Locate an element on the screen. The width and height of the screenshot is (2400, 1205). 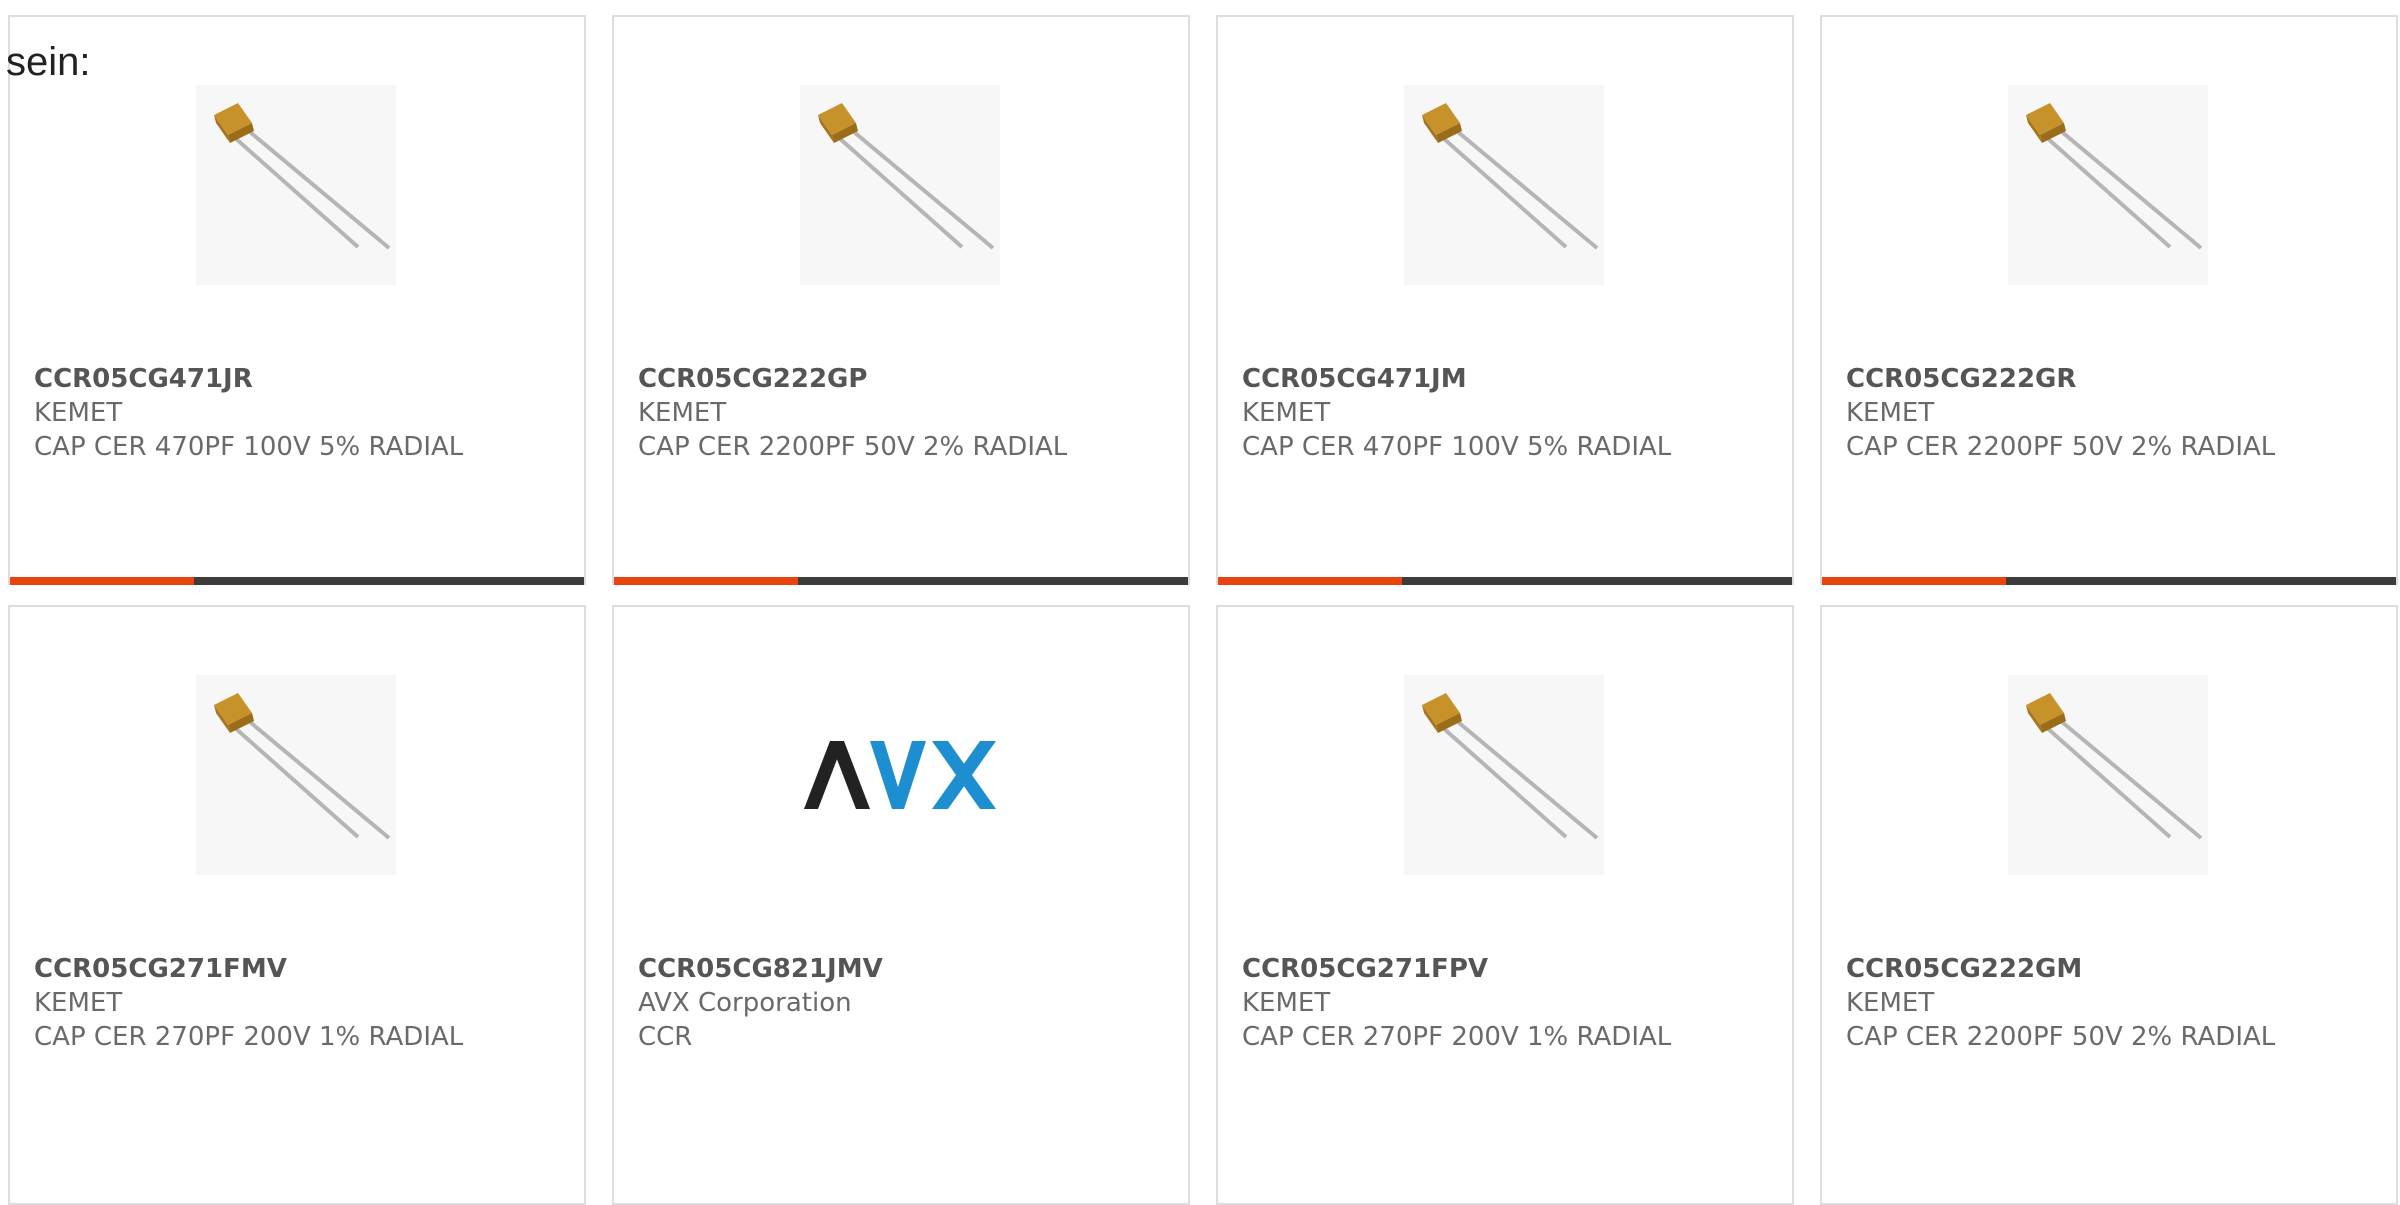
manufacturer: AVX Corporation is located at coordinates (745, 1003).